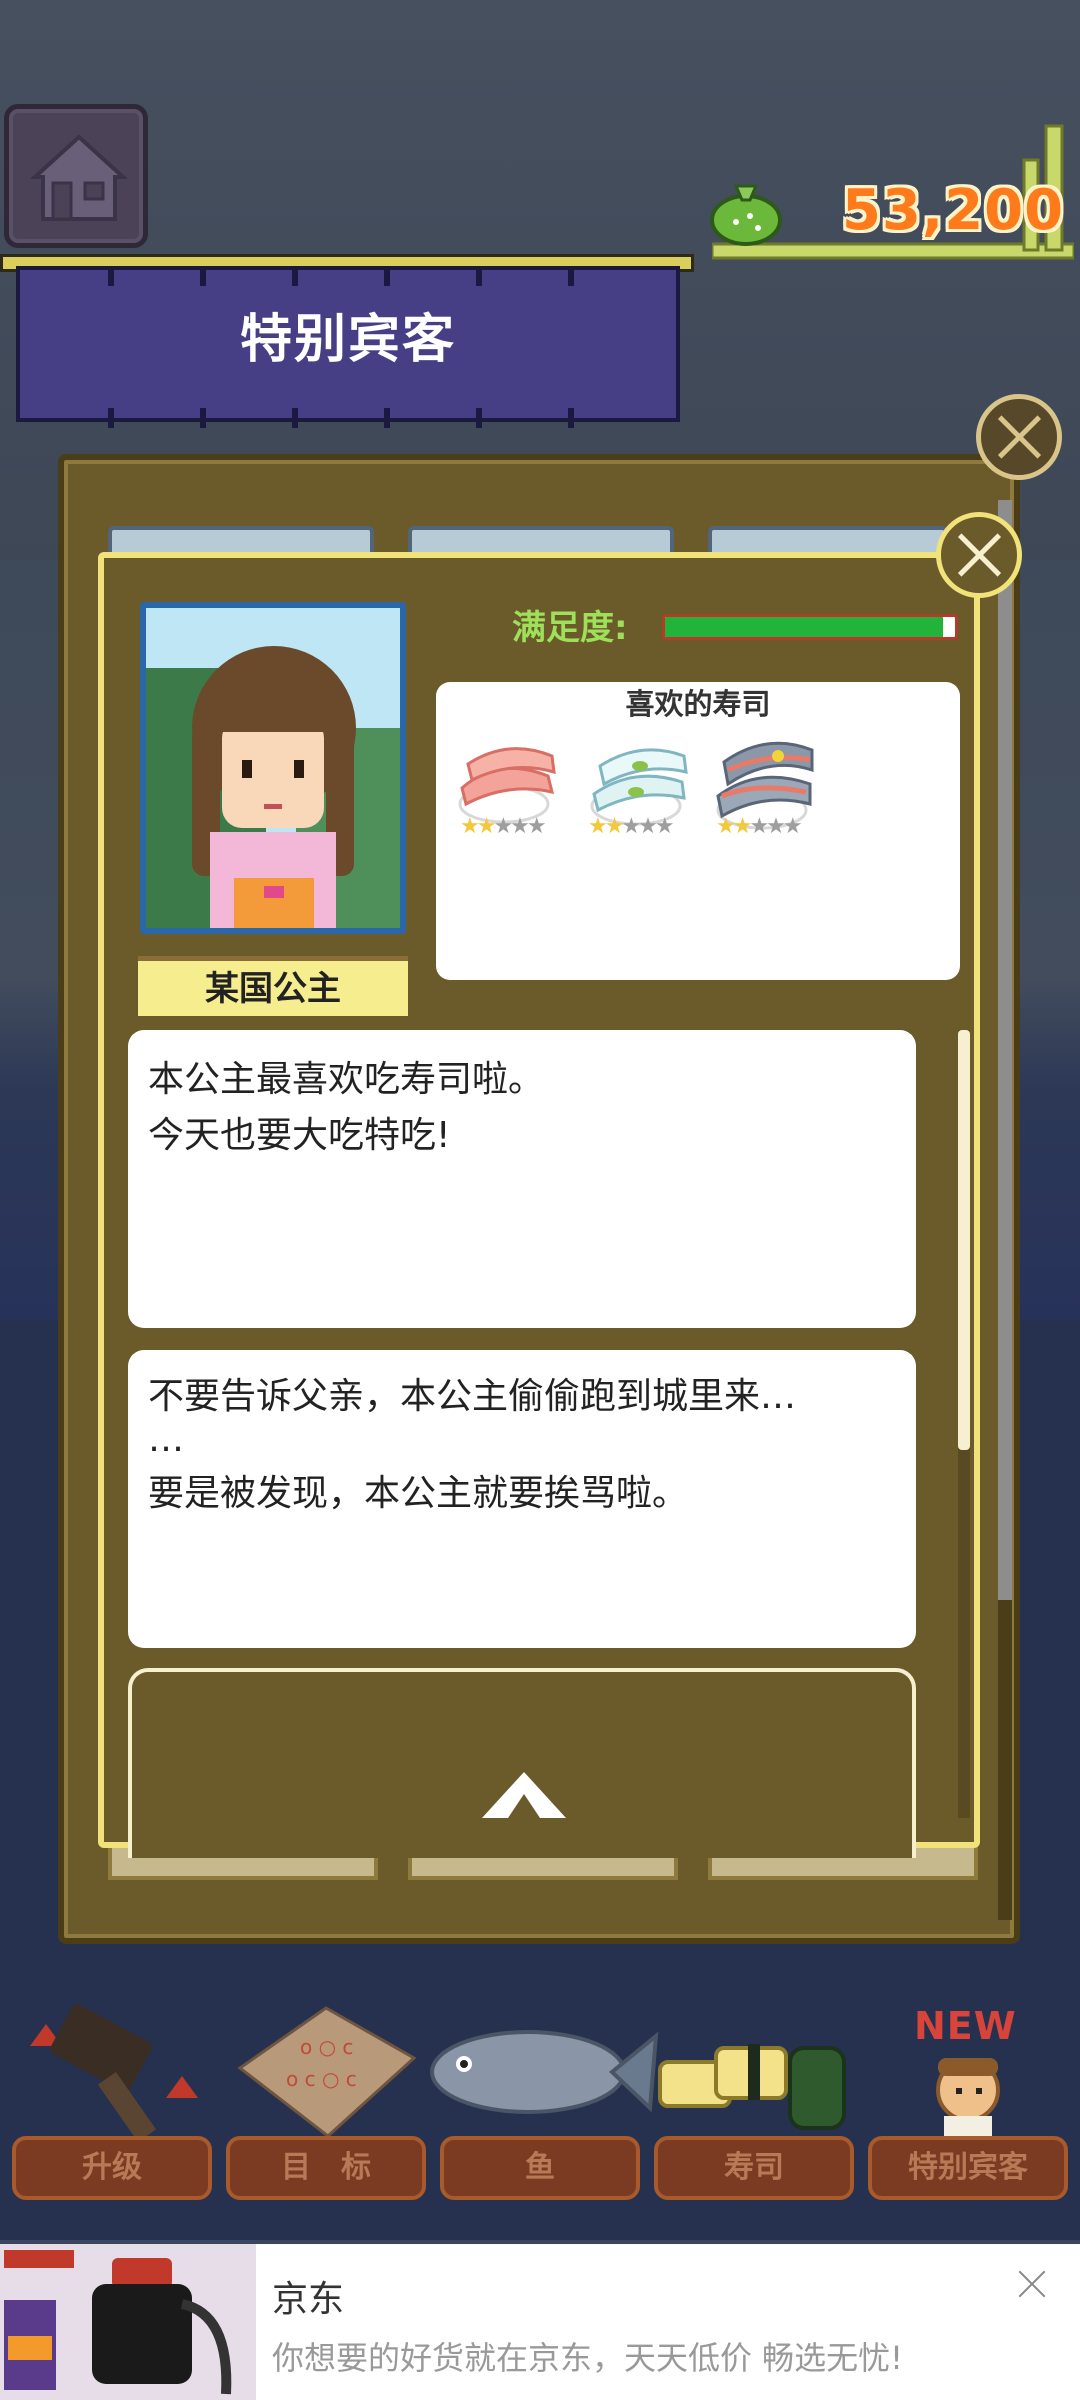 The width and height of the screenshot is (1080, 2400). I want to click on nav-fish-button: 鱼, so click(540, 2168).